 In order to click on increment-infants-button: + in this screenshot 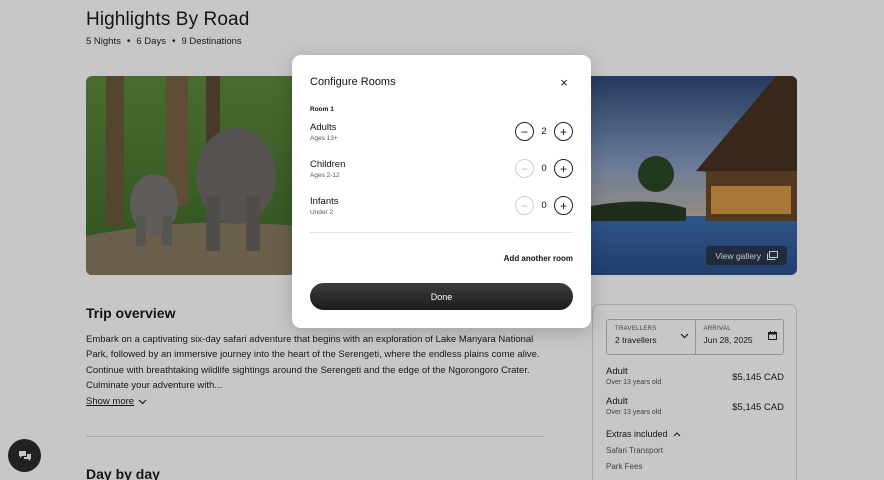, I will do `click(563, 205)`.